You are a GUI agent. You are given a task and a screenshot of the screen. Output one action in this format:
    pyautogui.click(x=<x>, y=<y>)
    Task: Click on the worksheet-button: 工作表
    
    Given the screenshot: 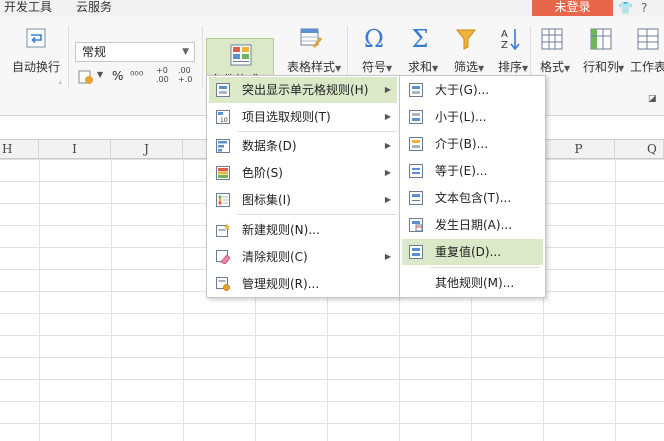 What is the action you would take?
    pyautogui.click(x=647, y=50)
    